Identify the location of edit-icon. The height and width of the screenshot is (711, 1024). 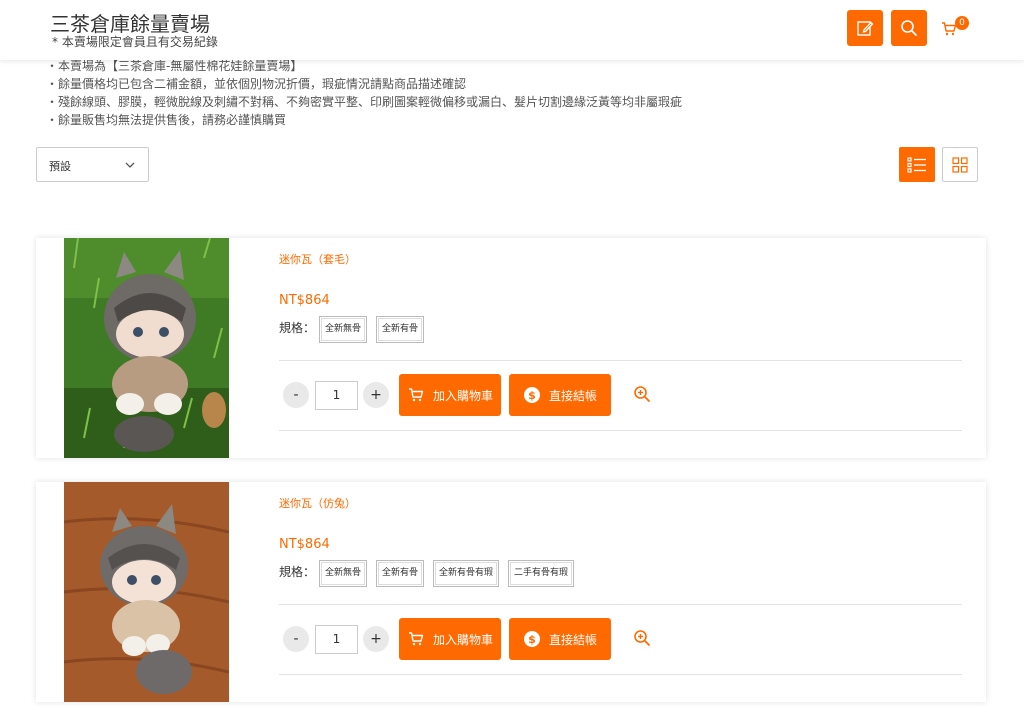
(865, 28).